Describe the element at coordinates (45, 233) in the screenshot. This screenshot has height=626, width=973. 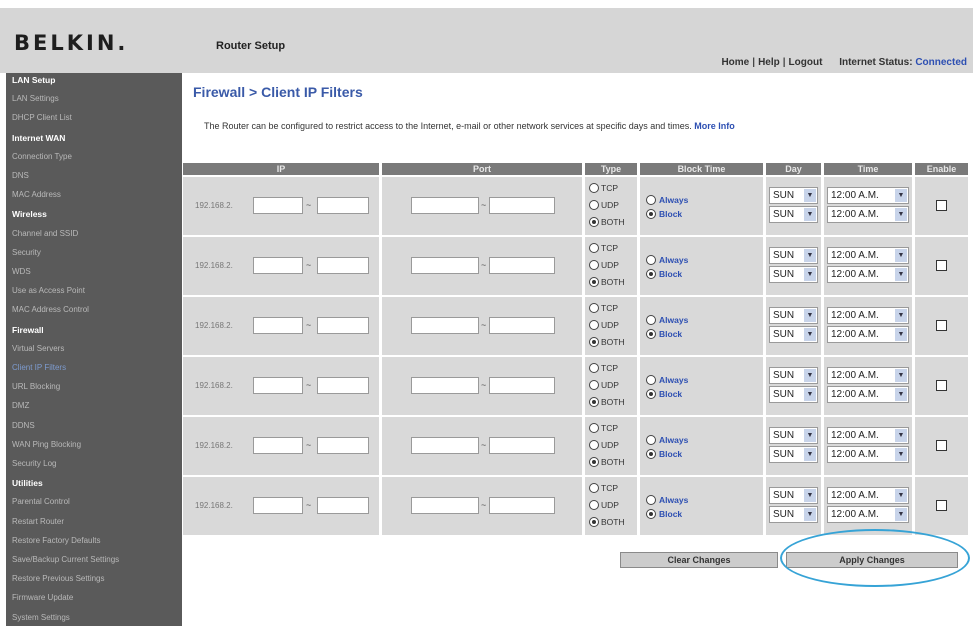
I see `sidebar-item-channel-and-ssid: Channel and SSID` at that location.